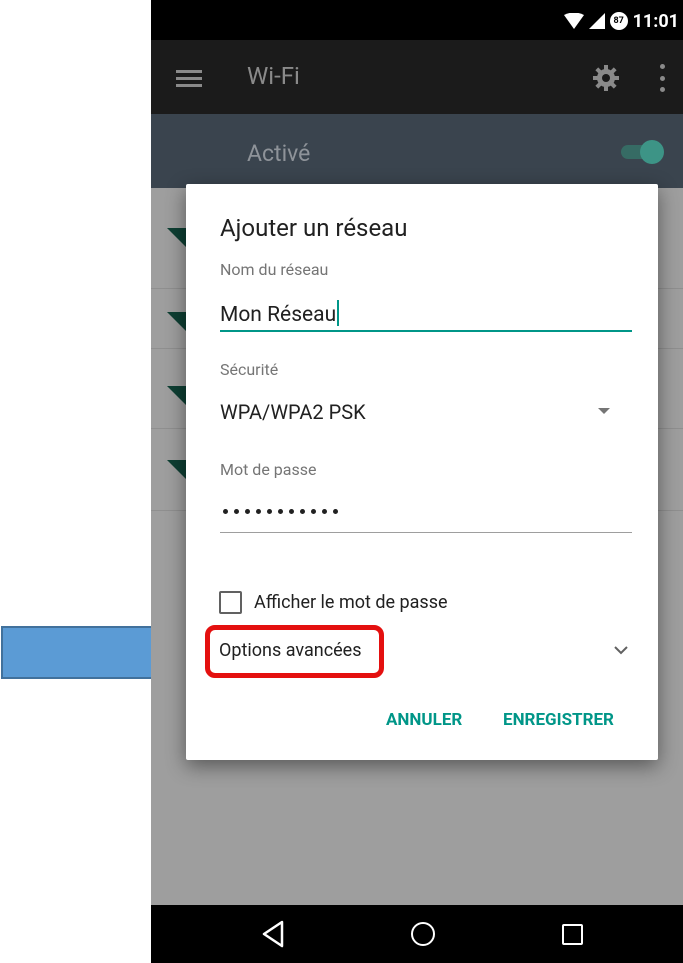 The width and height of the screenshot is (683, 963). Describe the element at coordinates (655, 21) in the screenshot. I see `clock: 11:01` at that location.